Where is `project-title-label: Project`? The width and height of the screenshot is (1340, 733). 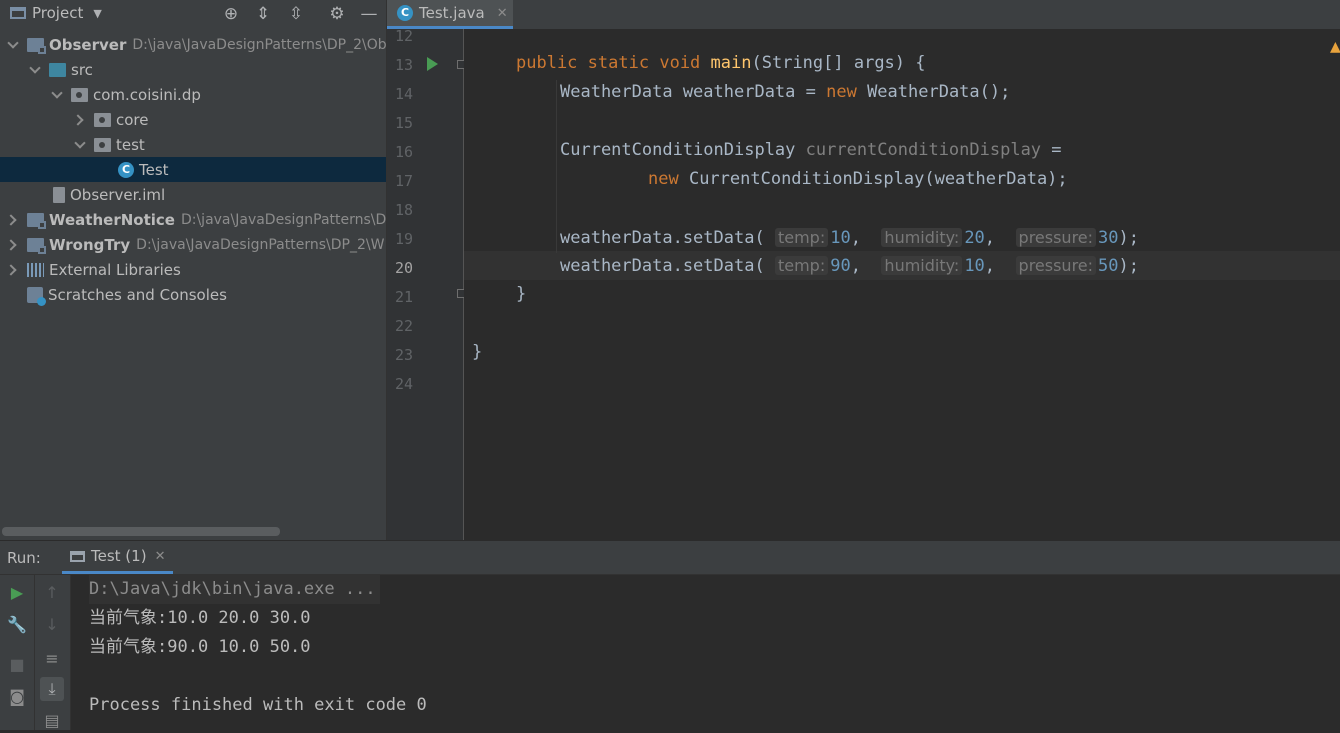 project-title-label: Project is located at coordinates (58, 13).